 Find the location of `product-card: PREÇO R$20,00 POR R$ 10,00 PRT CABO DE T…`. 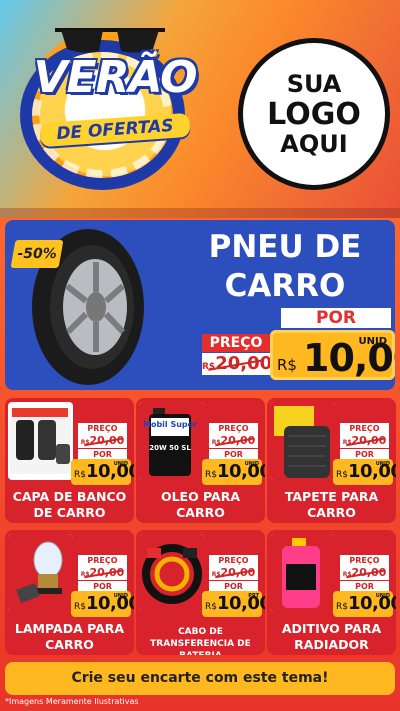

product-card: PREÇO R$20,00 POR R$ 10,00 PRT CABO DE T… is located at coordinates (200, 592).